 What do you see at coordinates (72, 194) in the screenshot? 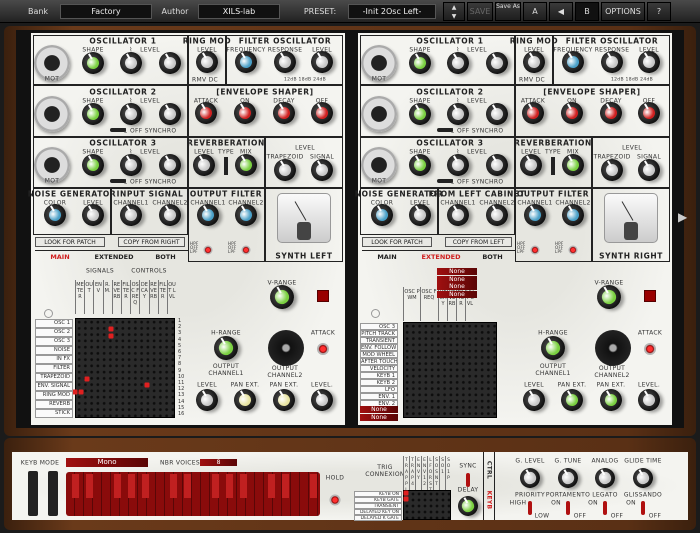
I see `noise-title: NOISE GENERATOR` at bounding box center [72, 194].